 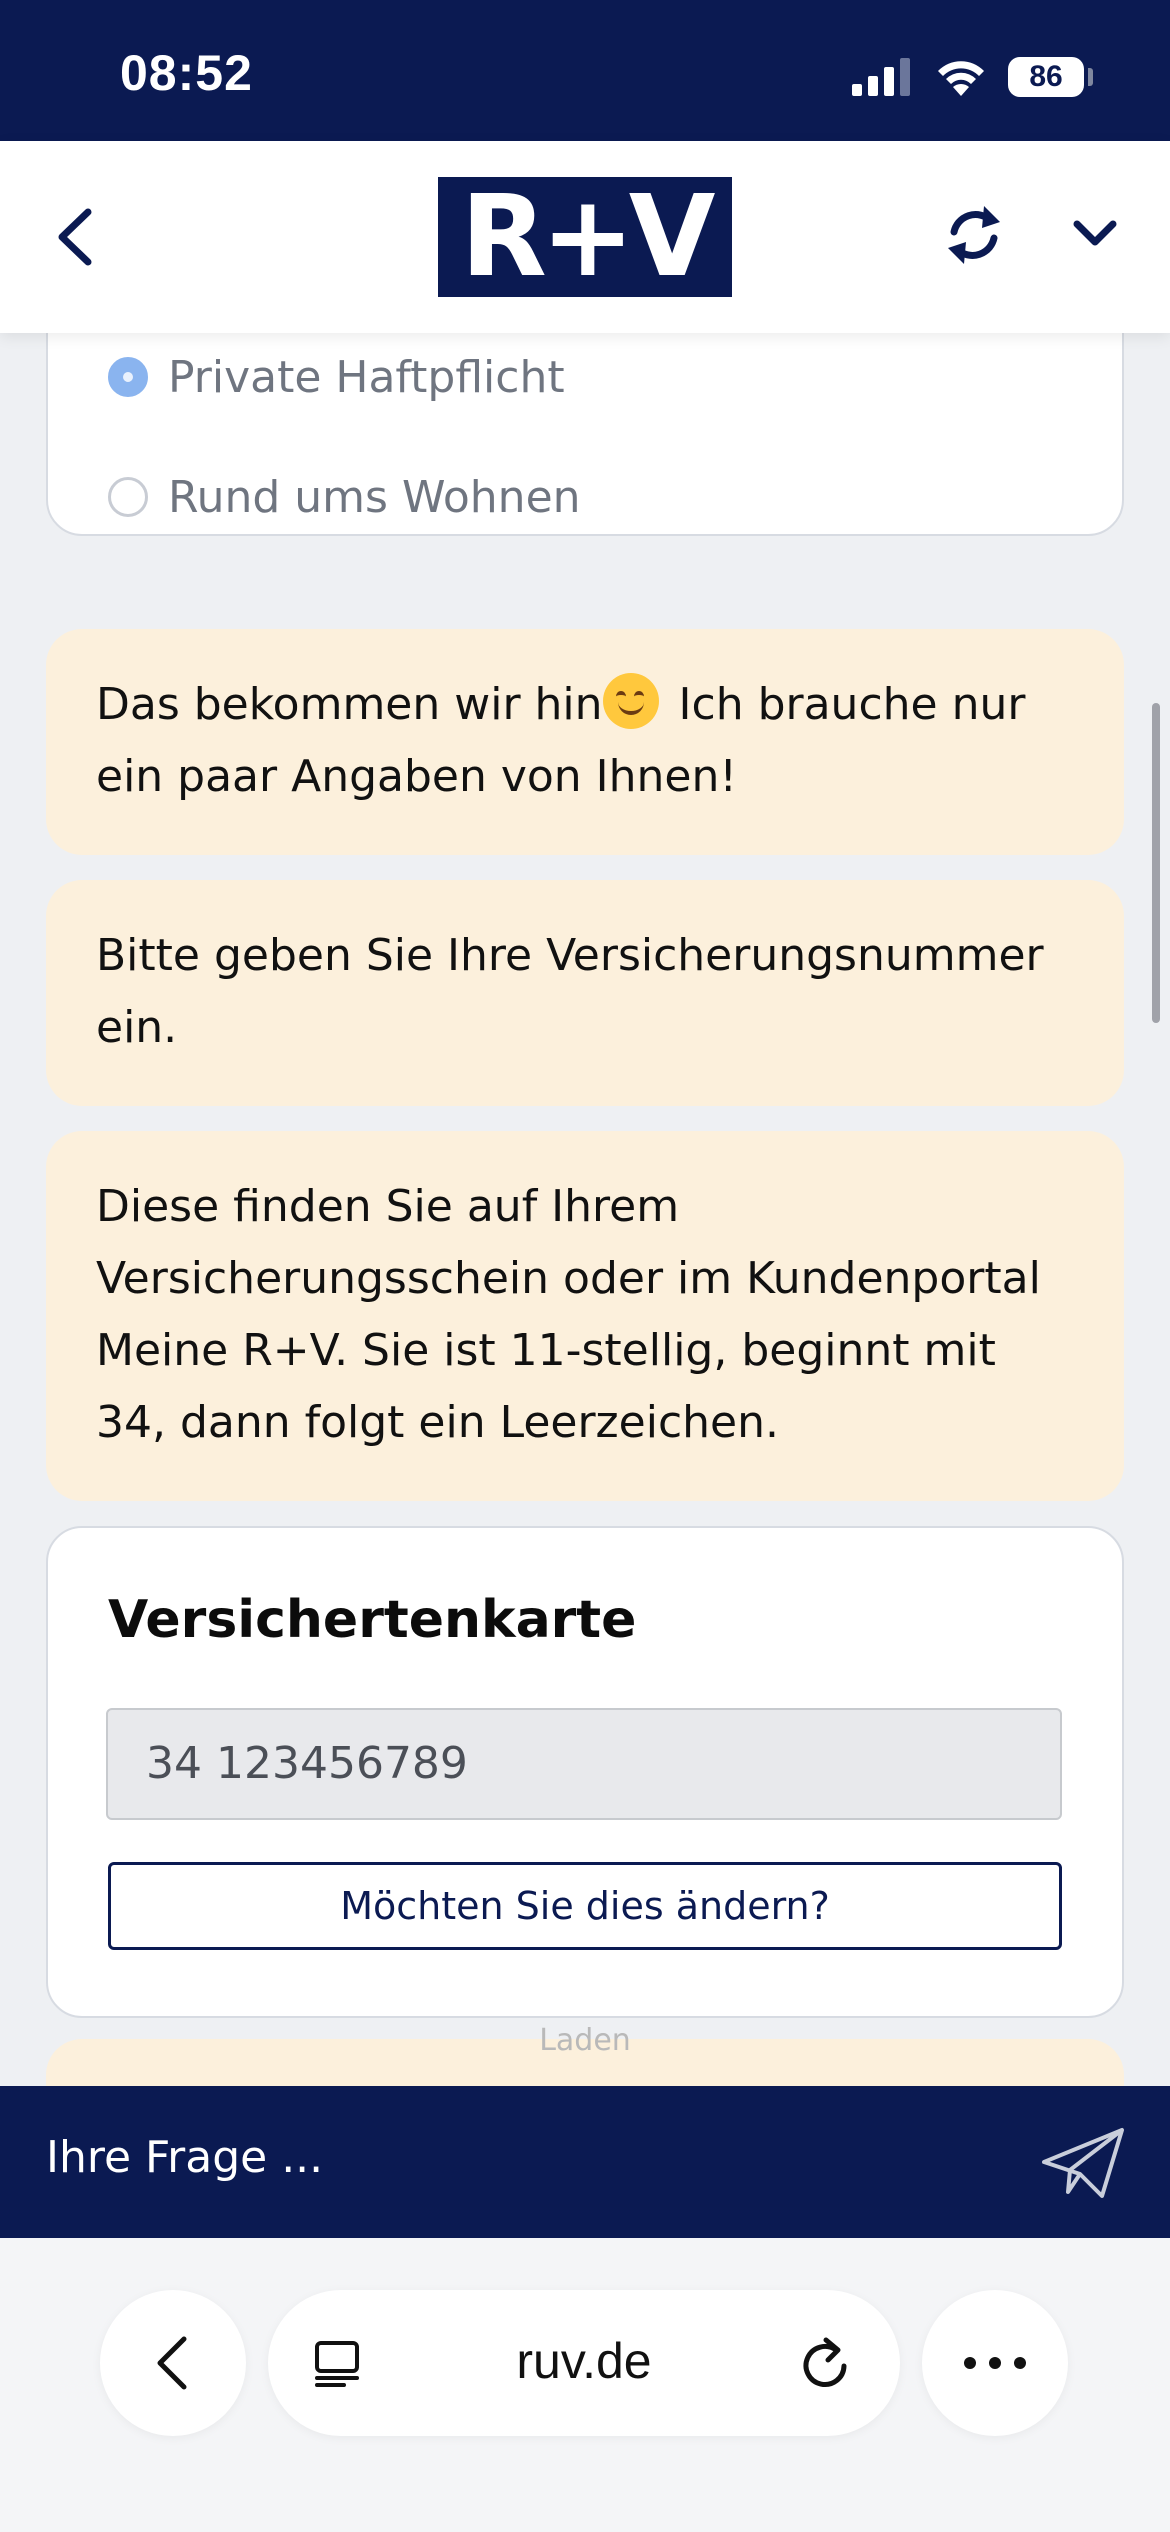 I want to click on change-button: Möchten Sie dies ändern?, so click(x=585, y=1906).